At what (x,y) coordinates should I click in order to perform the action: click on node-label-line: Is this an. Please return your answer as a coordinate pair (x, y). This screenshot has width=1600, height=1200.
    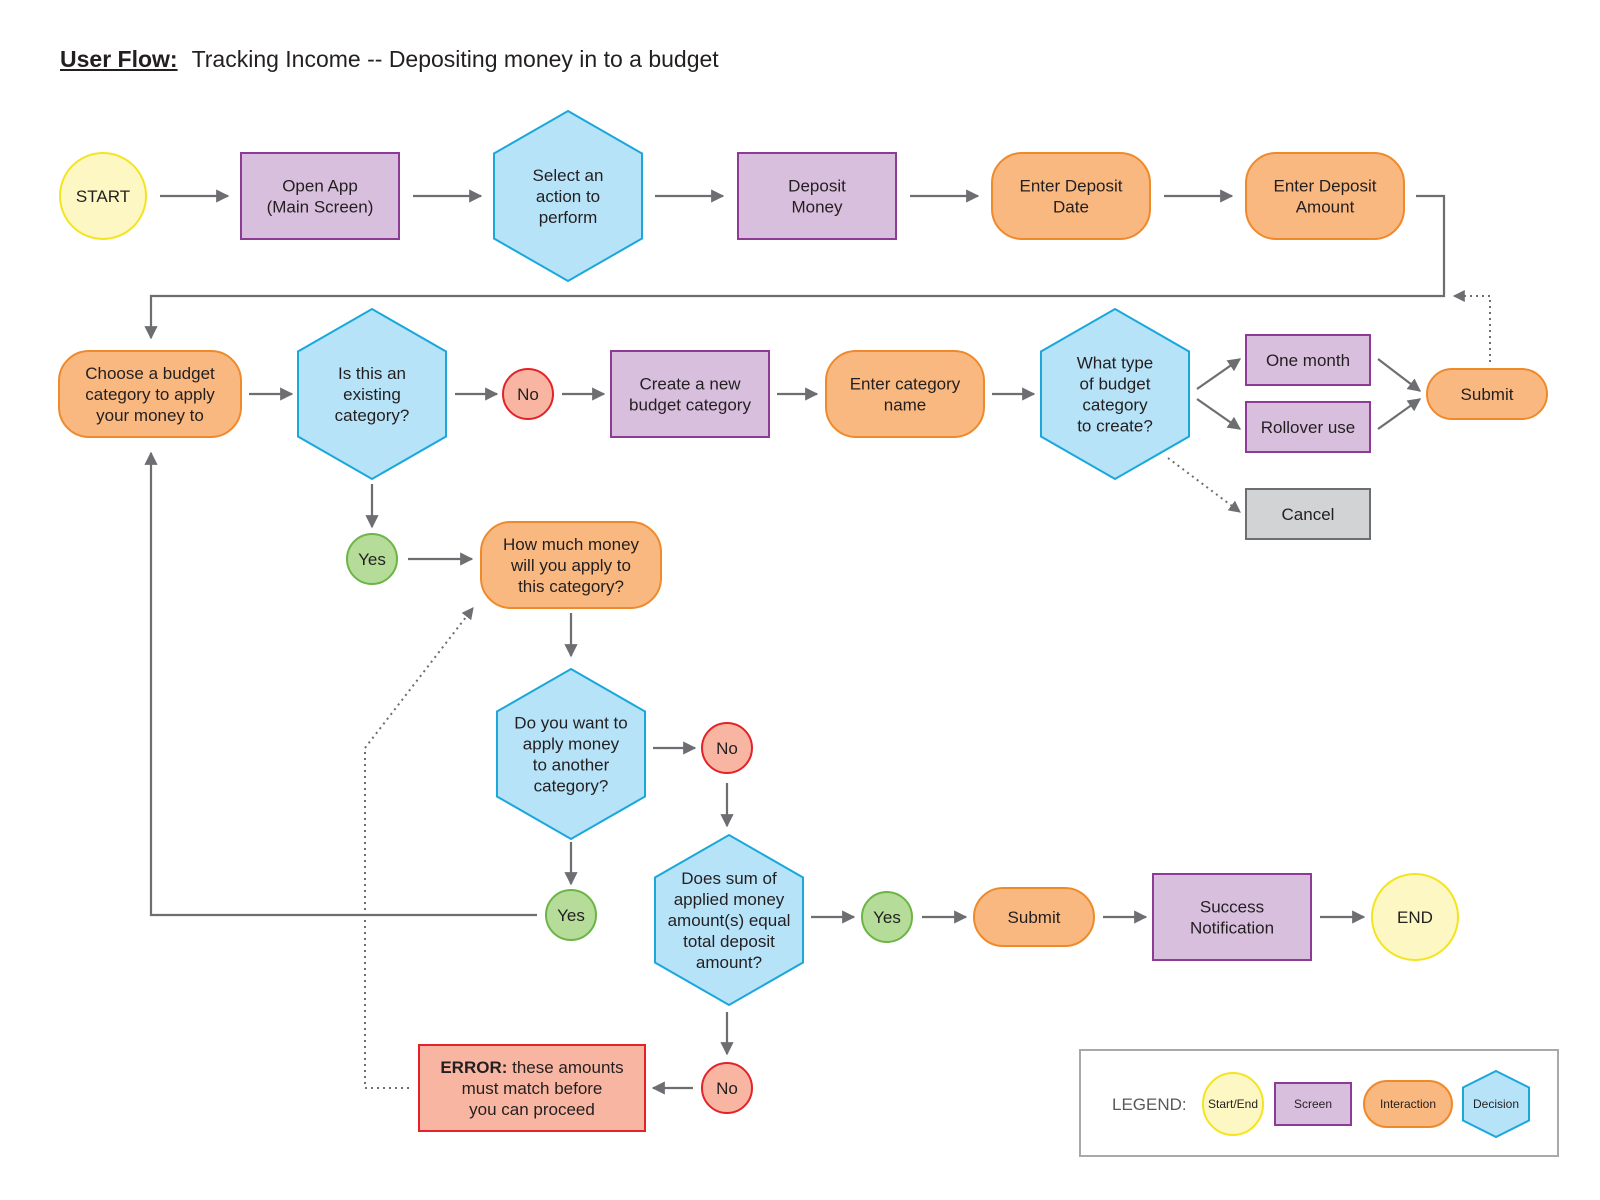
    Looking at the image, I should click on (372, 373).